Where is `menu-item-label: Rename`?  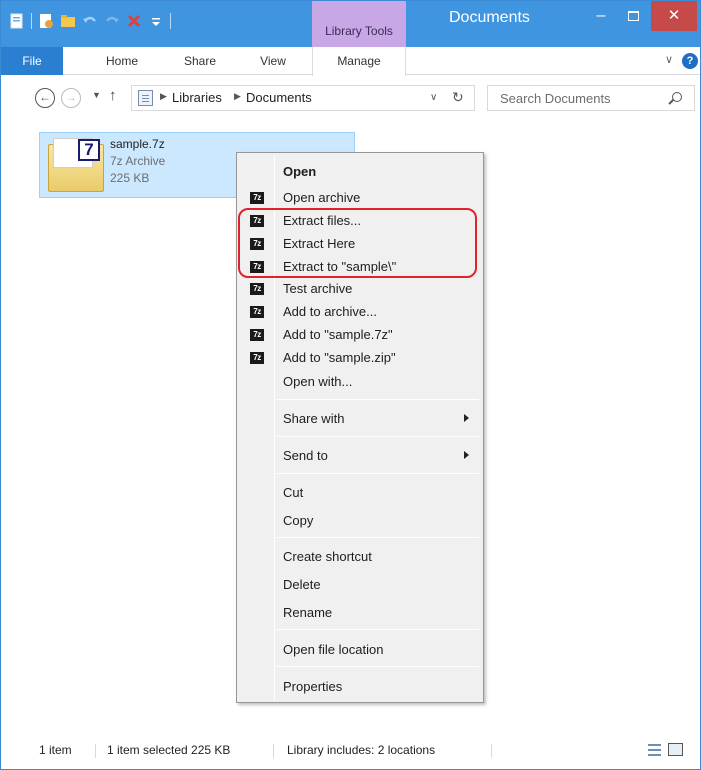 menu-item-label: Rename is located at coordinates (308, 612).